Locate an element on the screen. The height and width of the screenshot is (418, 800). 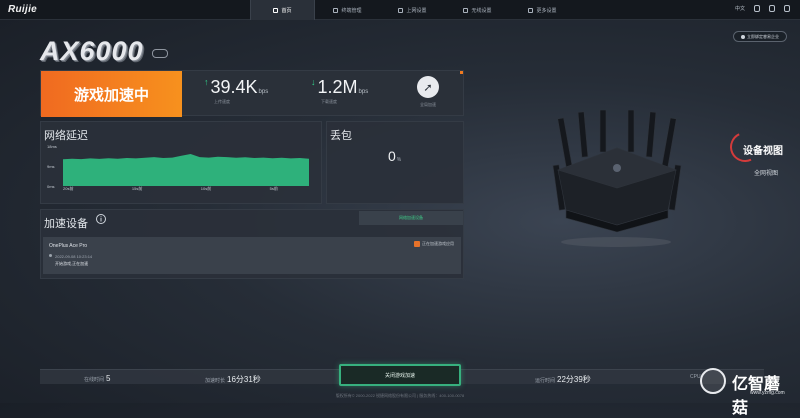
devices-tab: 网络加速设备 is located at coordinates (411, 218).